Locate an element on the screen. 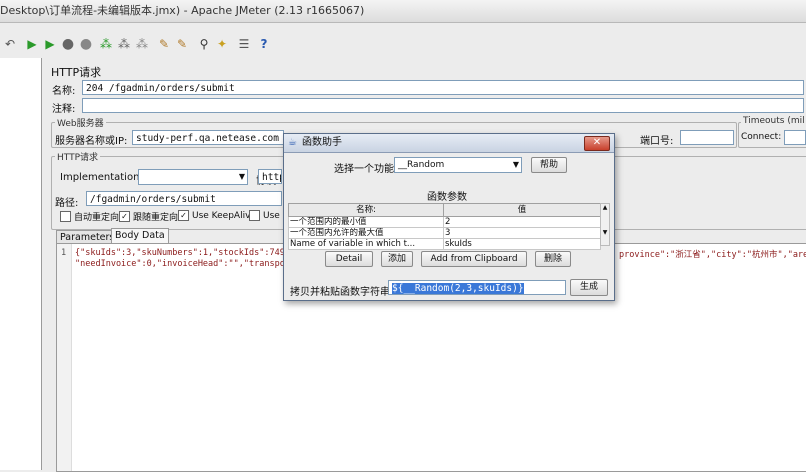  column-header-value: 值 is located at coordinates (522, 210).